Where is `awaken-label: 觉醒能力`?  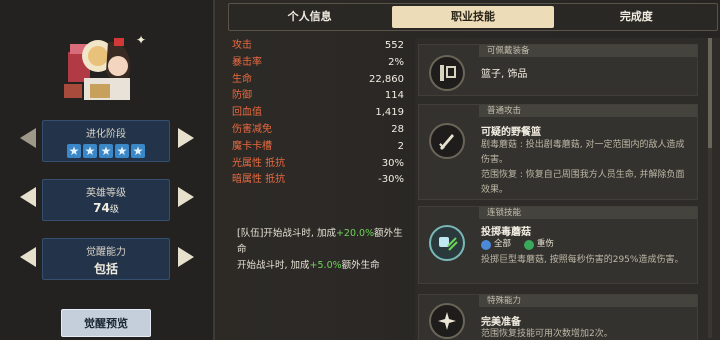 awaken-label: 觉醒能力 is located at coordinates (106, 252).